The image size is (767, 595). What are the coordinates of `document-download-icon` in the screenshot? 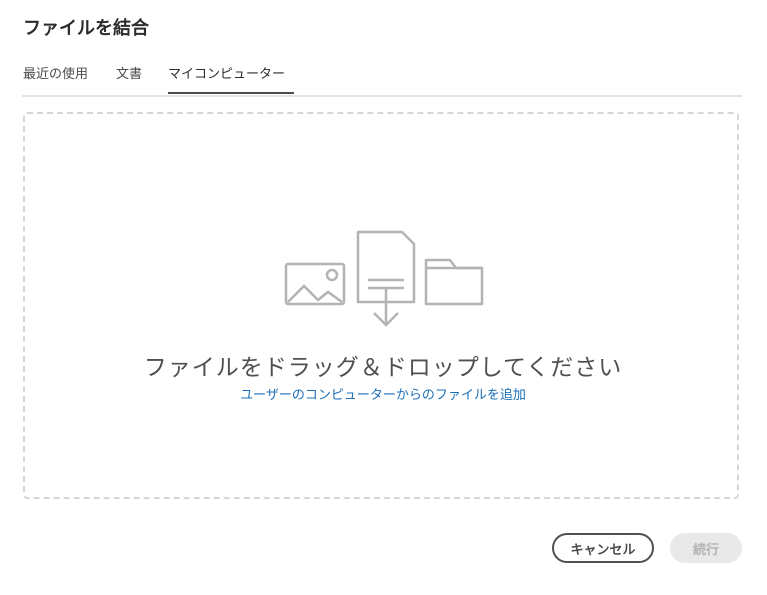 It's located at (386, 278).